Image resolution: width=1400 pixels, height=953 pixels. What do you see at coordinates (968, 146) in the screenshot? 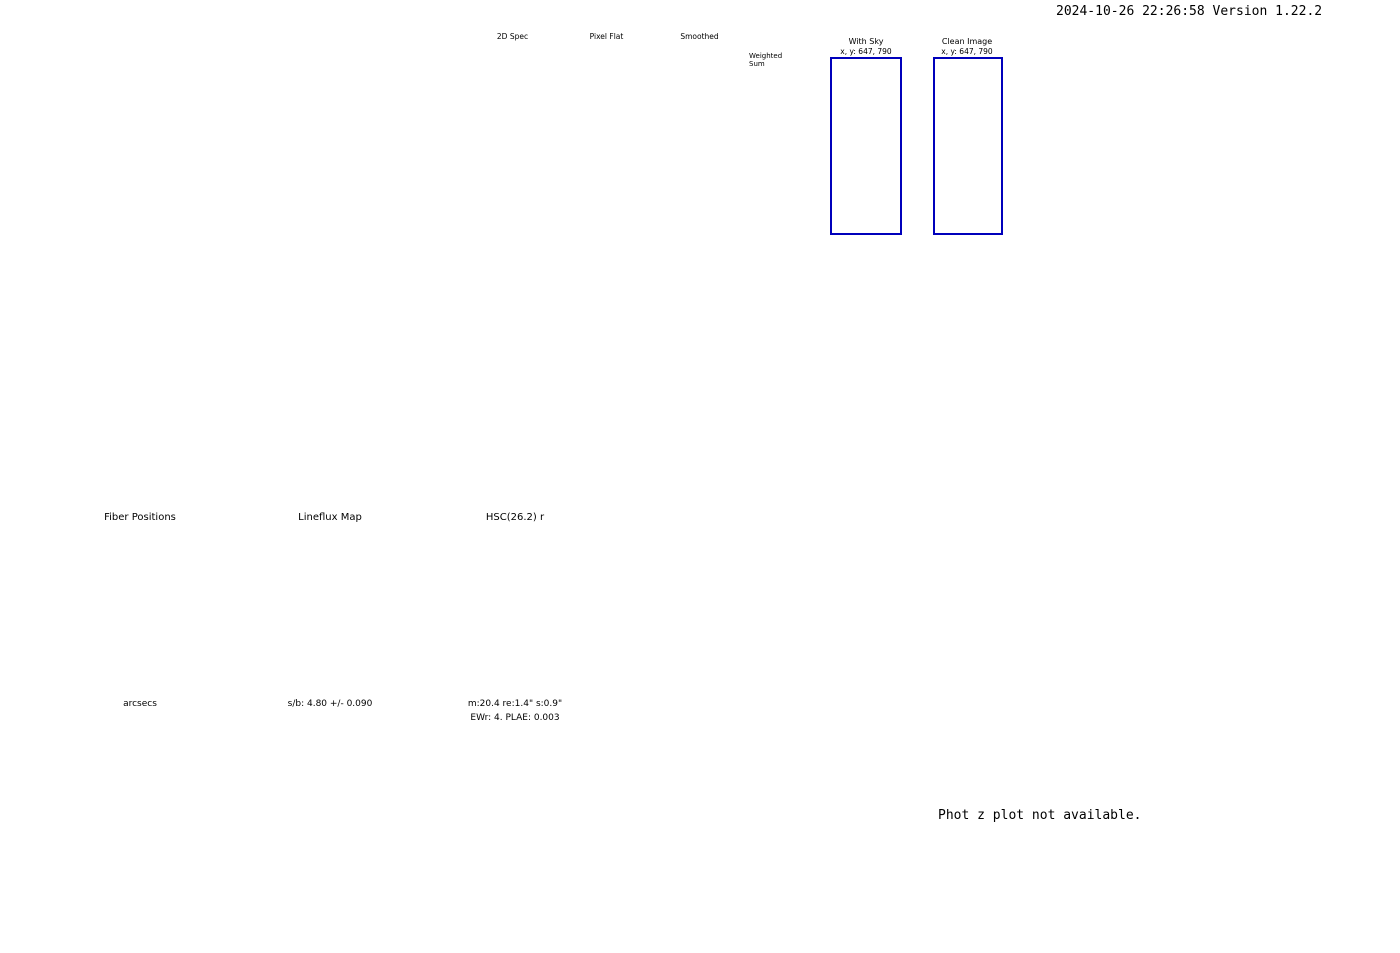
I see `clean-image` at bounding box center [968, 146].